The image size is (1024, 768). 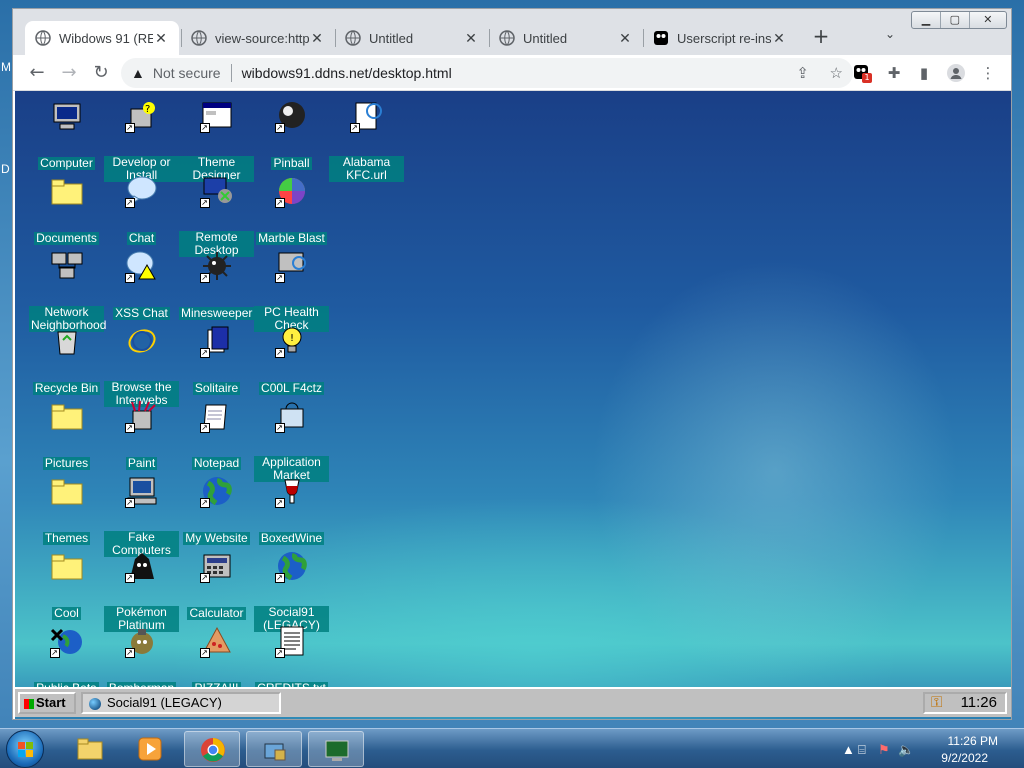 I want to click on desktop-icon-calculator: ↗ Calculator, so click(x=216, y=585).